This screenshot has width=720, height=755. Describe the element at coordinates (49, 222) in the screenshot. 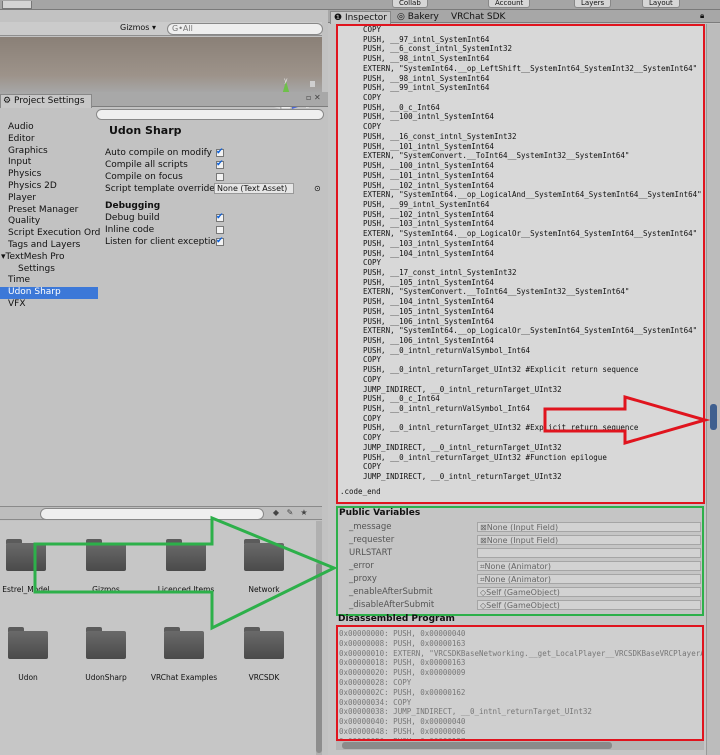

I see `nav-quality: Quality` at that location.